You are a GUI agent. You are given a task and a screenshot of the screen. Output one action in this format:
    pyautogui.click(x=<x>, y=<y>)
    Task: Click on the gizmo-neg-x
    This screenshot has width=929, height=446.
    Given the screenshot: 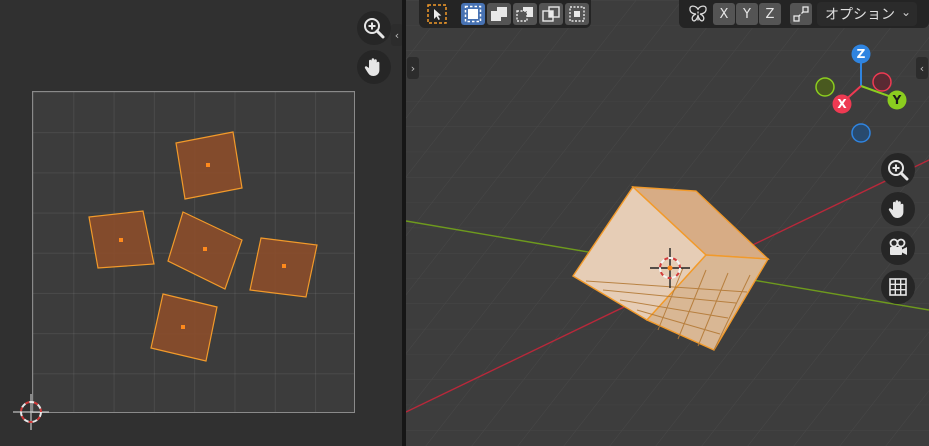 What is the action you would take?
    pyautogui.click(x=882, y=82)
    